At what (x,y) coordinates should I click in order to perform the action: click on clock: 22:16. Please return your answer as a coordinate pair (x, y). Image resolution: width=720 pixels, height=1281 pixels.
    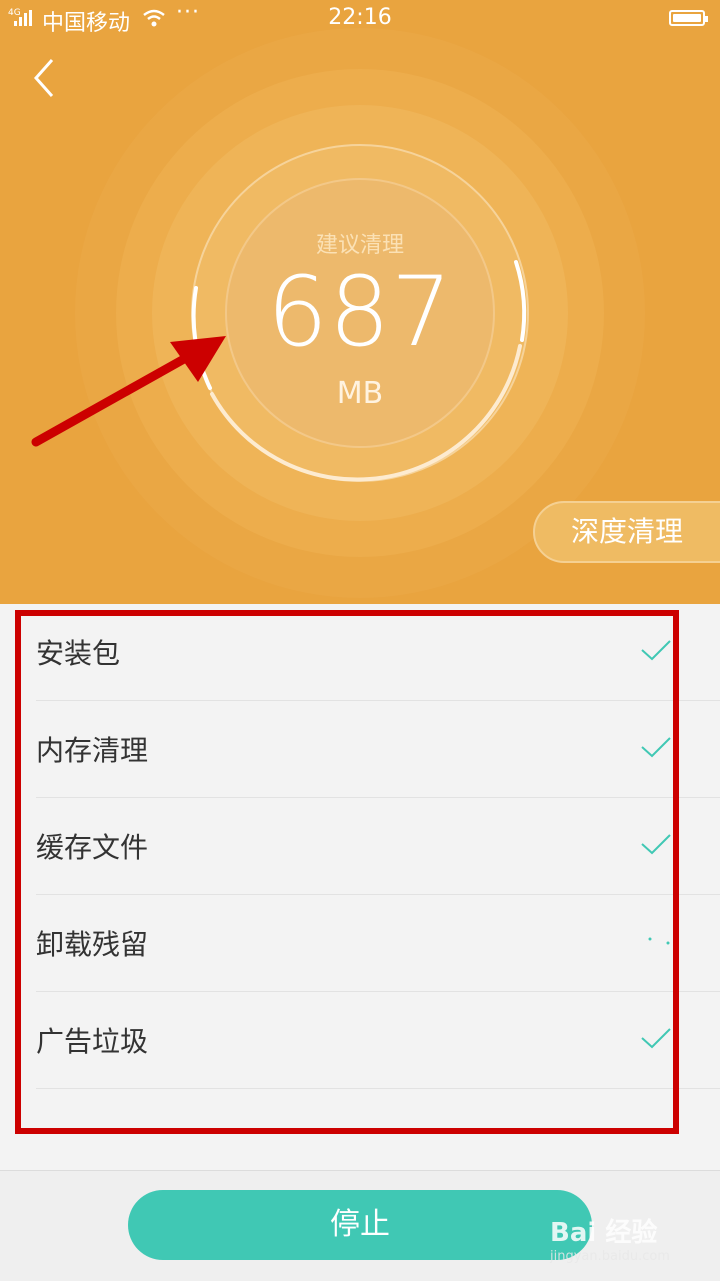
    Looking at the image, I should click on (360, 17).